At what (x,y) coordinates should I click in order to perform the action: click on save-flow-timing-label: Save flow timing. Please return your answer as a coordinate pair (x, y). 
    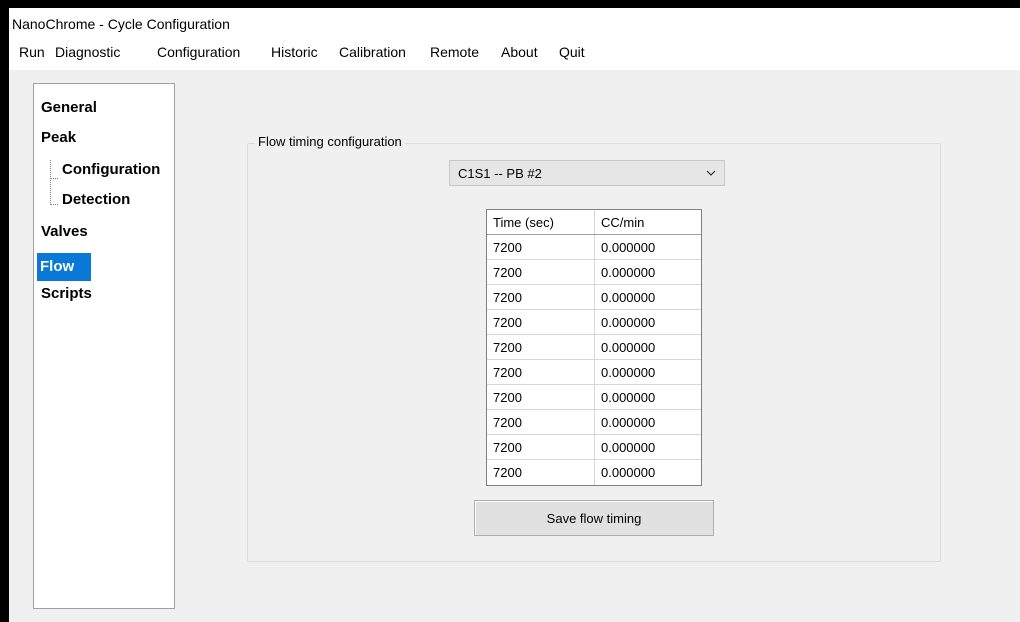
    Looking at the image, I should click on (594, 518).